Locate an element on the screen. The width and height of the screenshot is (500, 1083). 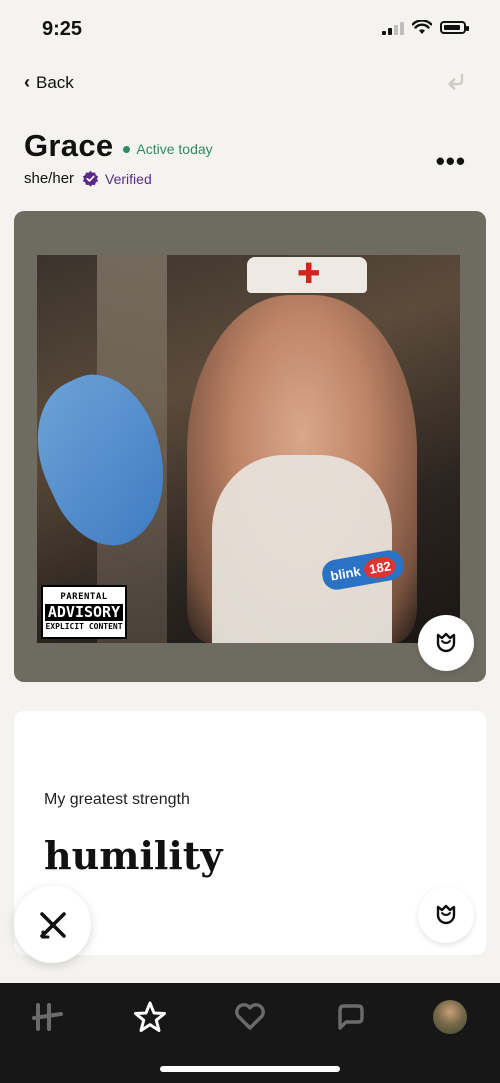
tab-standouts is located at coordinates (150, 1017).